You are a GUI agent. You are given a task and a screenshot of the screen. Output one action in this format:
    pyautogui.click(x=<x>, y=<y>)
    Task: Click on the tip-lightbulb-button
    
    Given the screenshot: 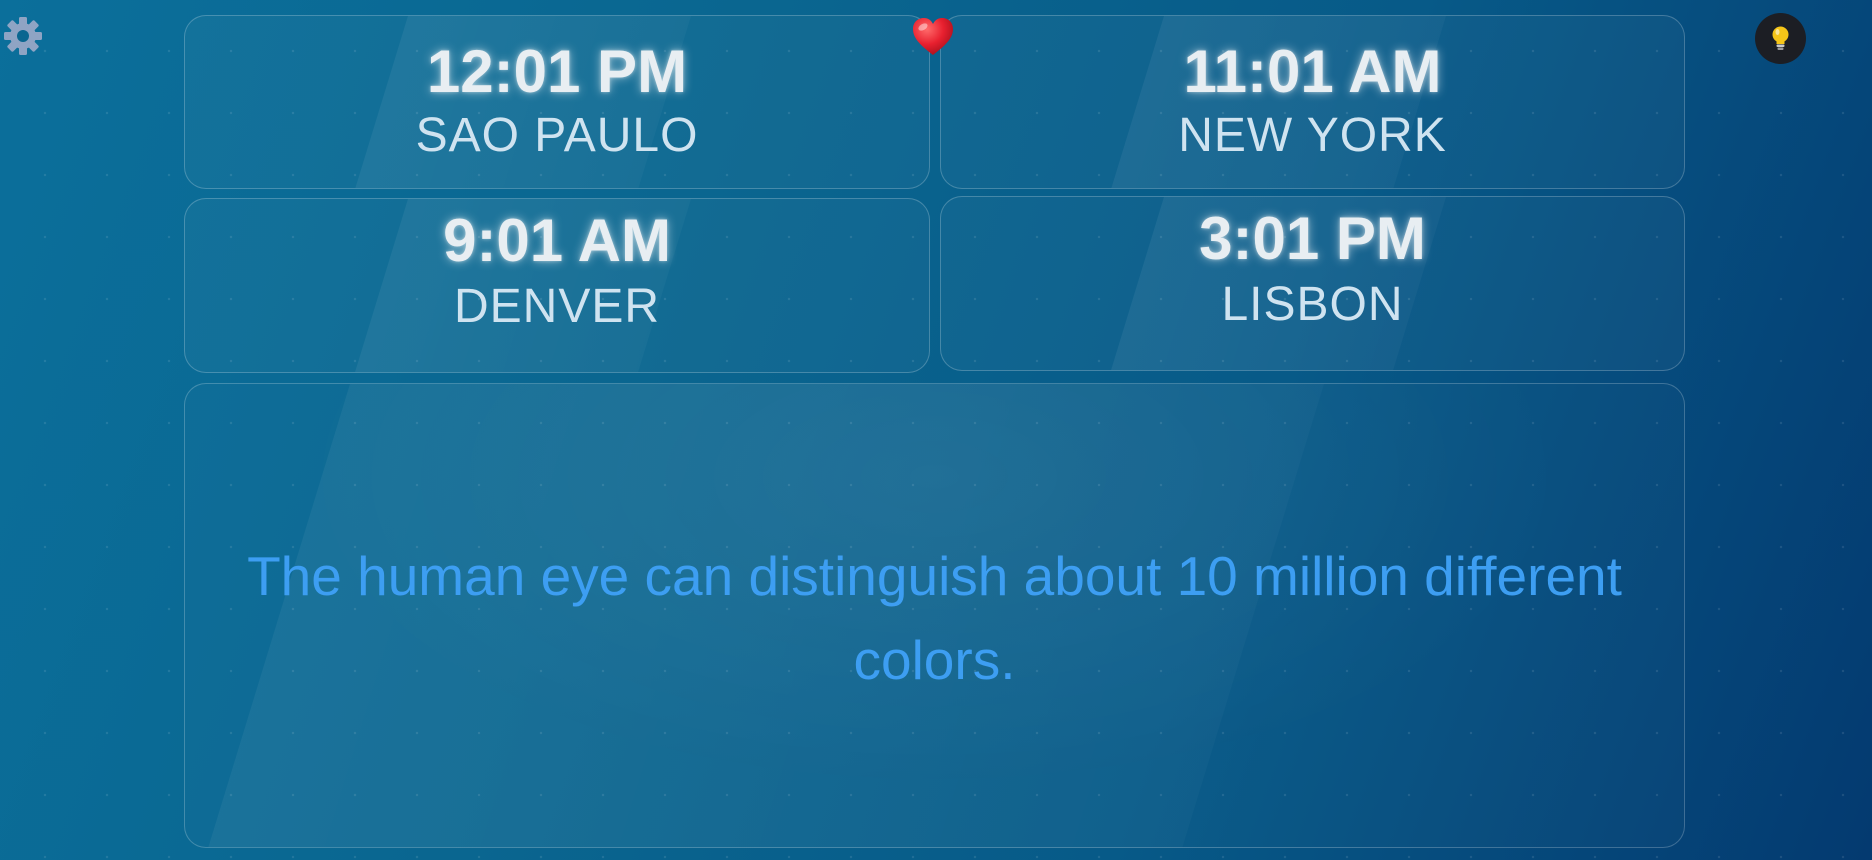 What is the action you would take?
    pyautogui.click(x=1780, y=38)
    